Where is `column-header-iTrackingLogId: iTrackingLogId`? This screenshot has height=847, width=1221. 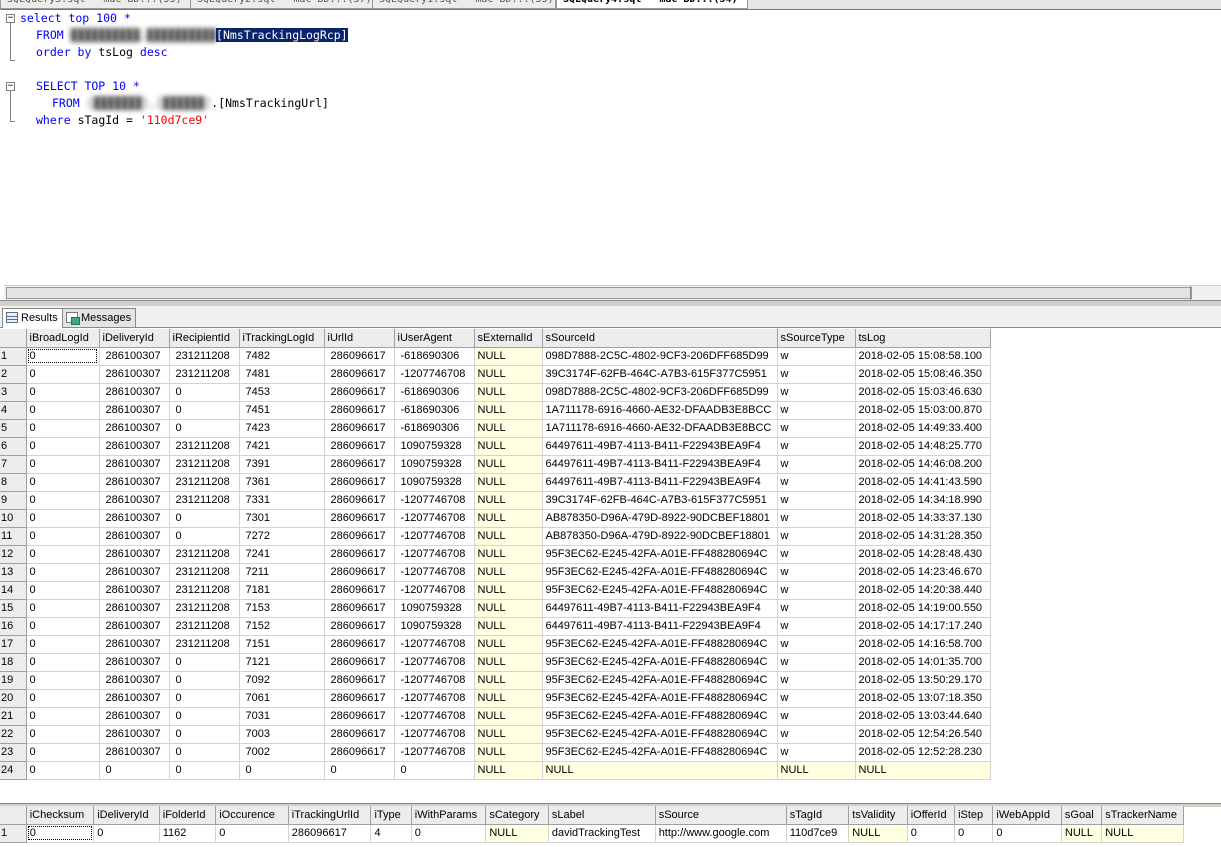
column-header-iTrackingLogId: iTrackingLogId is located at coordinates (282, 338).